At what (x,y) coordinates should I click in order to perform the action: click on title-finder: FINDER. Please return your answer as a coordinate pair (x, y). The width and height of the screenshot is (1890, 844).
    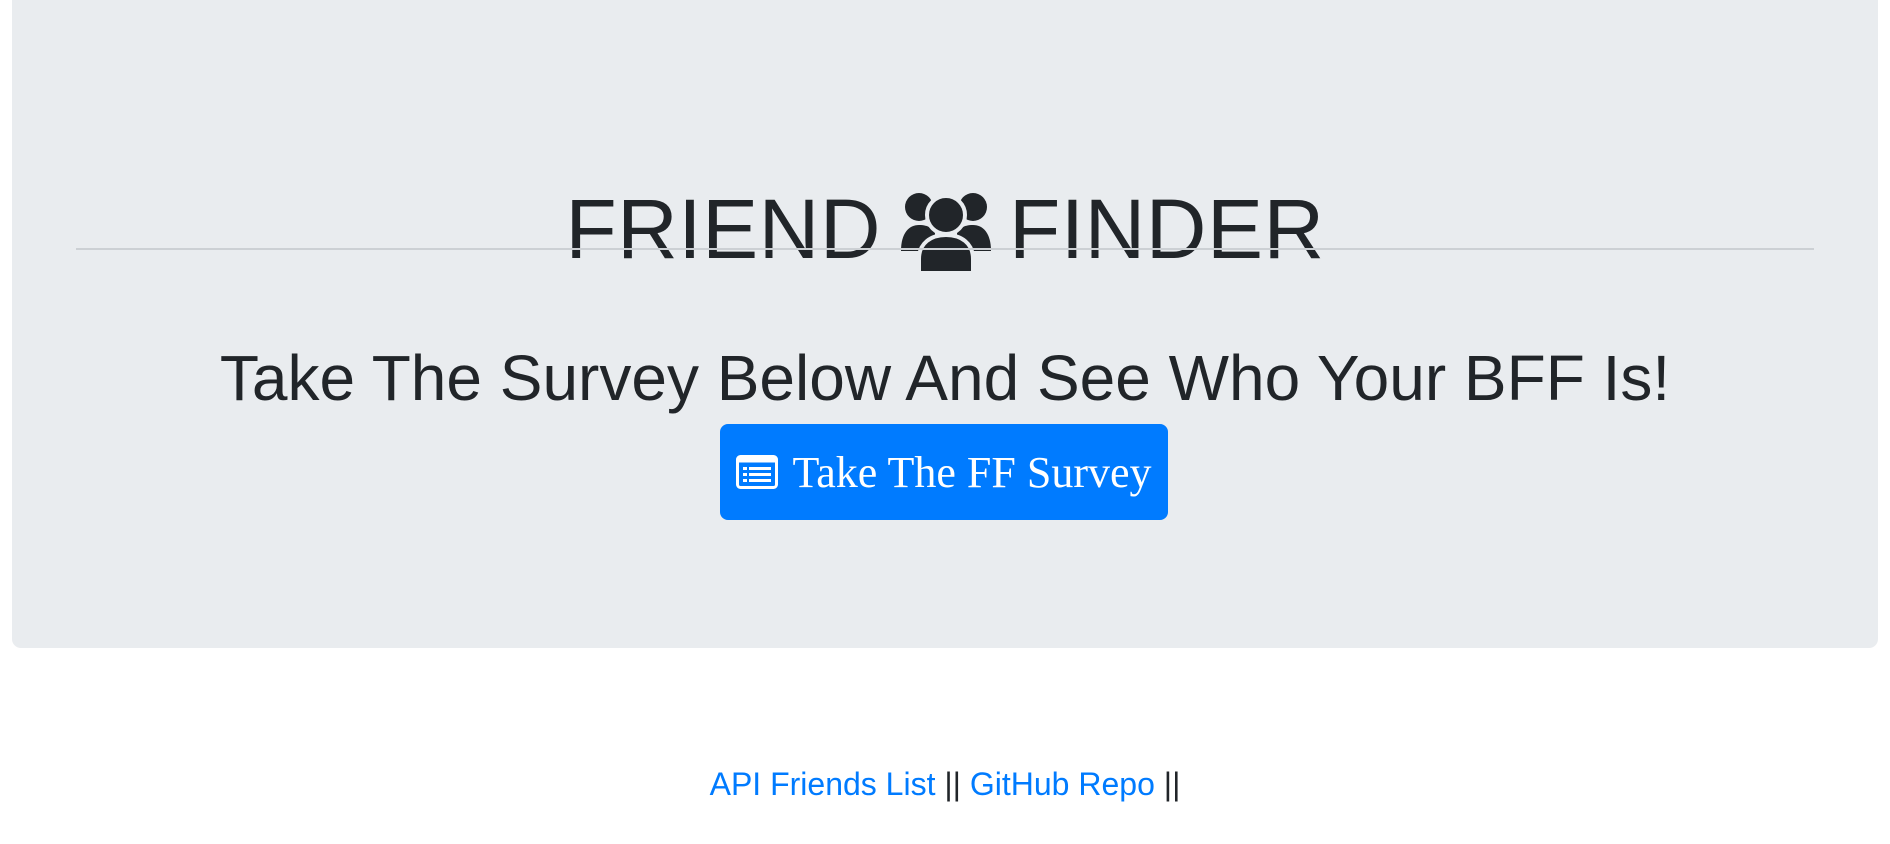
    Looking at the image, I should click on (1167, 228).